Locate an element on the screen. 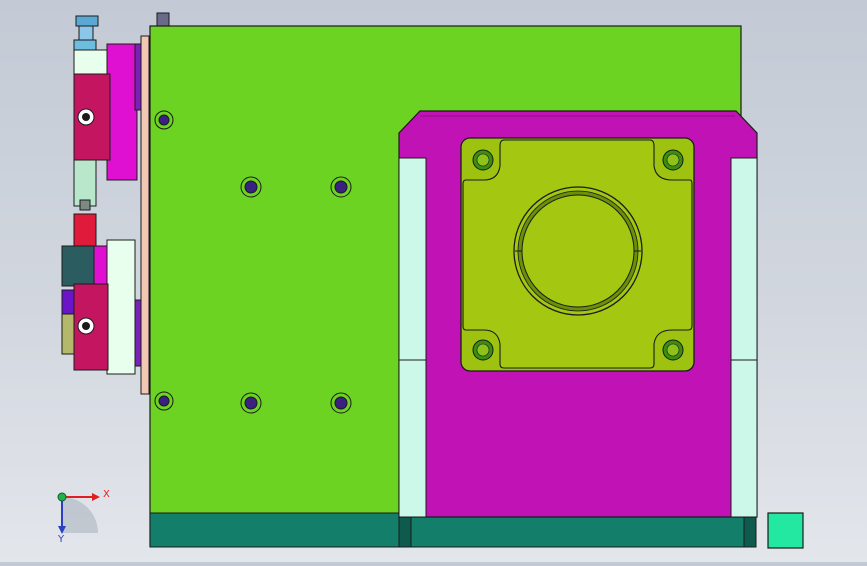  lower-clamp-bolt is located at coordinates (86, 326).